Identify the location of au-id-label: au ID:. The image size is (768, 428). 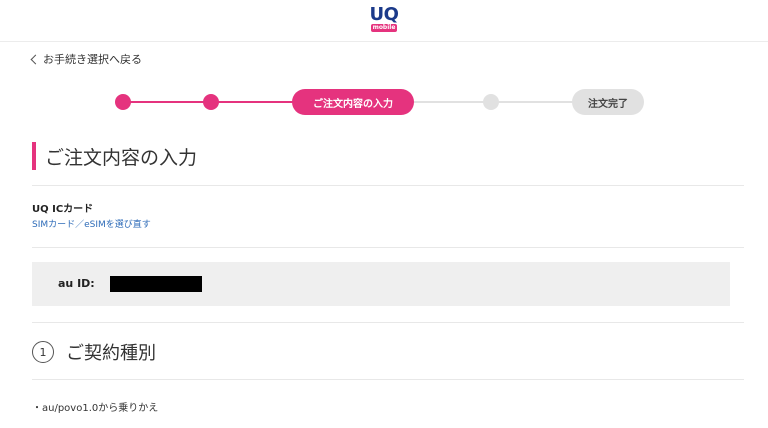
(76, 283).